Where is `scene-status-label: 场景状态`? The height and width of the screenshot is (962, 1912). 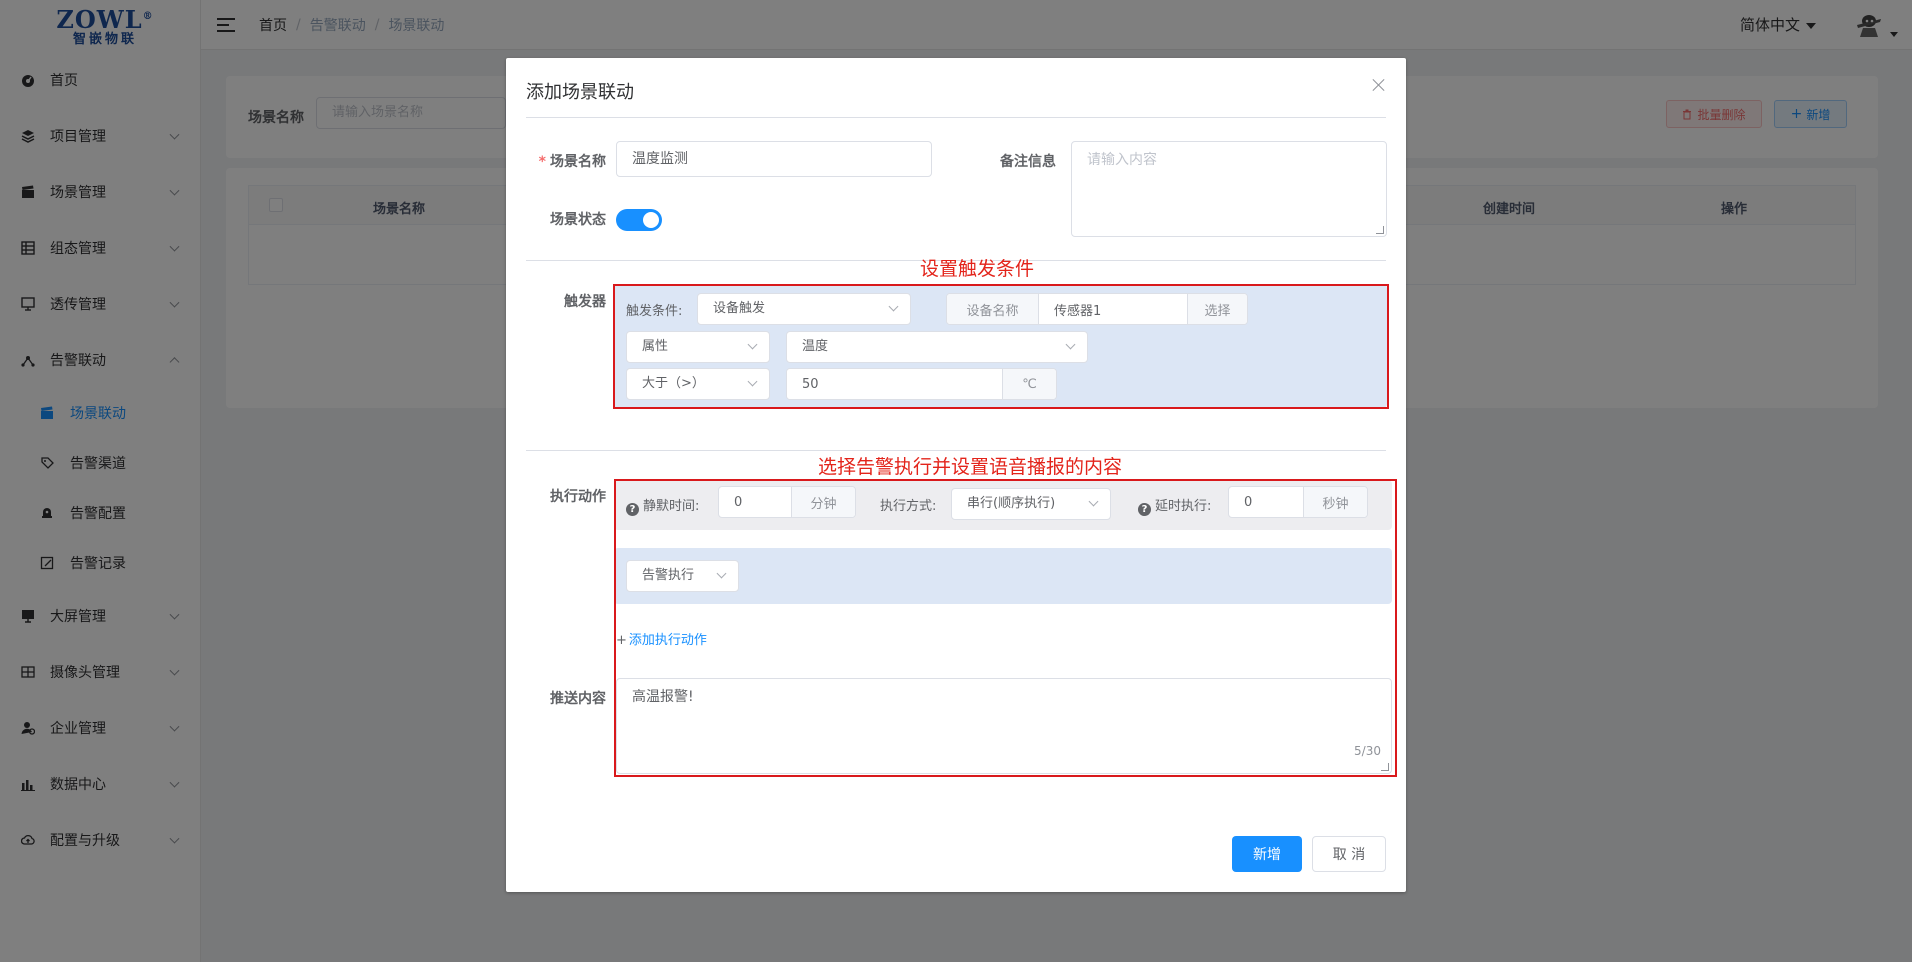 scene-status-label: 场景状态 is located at coordinates (578, 220).